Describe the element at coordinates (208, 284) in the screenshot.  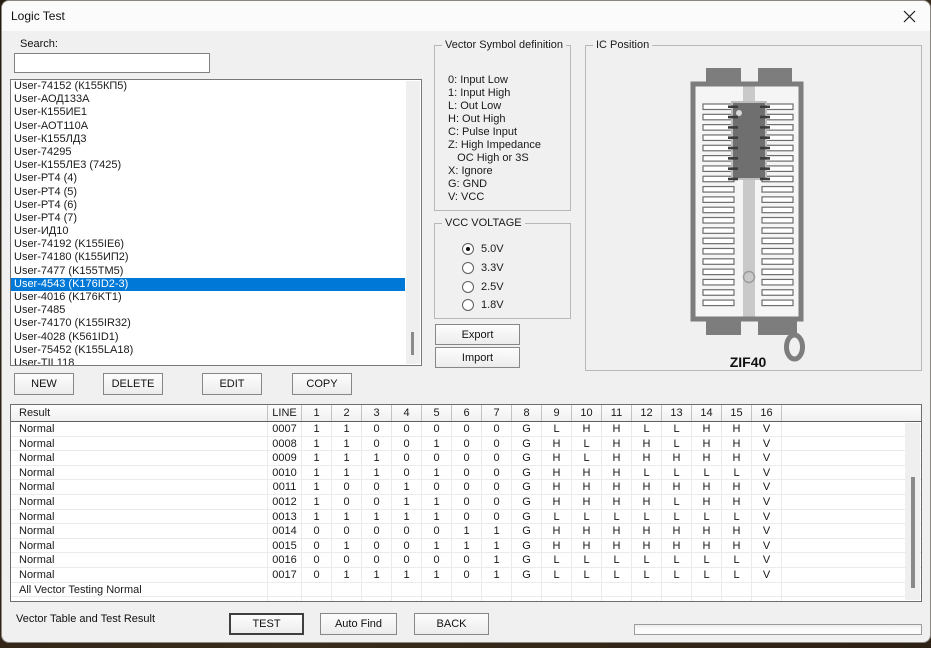
I see `list-item: User-4543 (K176ID2-3)` at that location.